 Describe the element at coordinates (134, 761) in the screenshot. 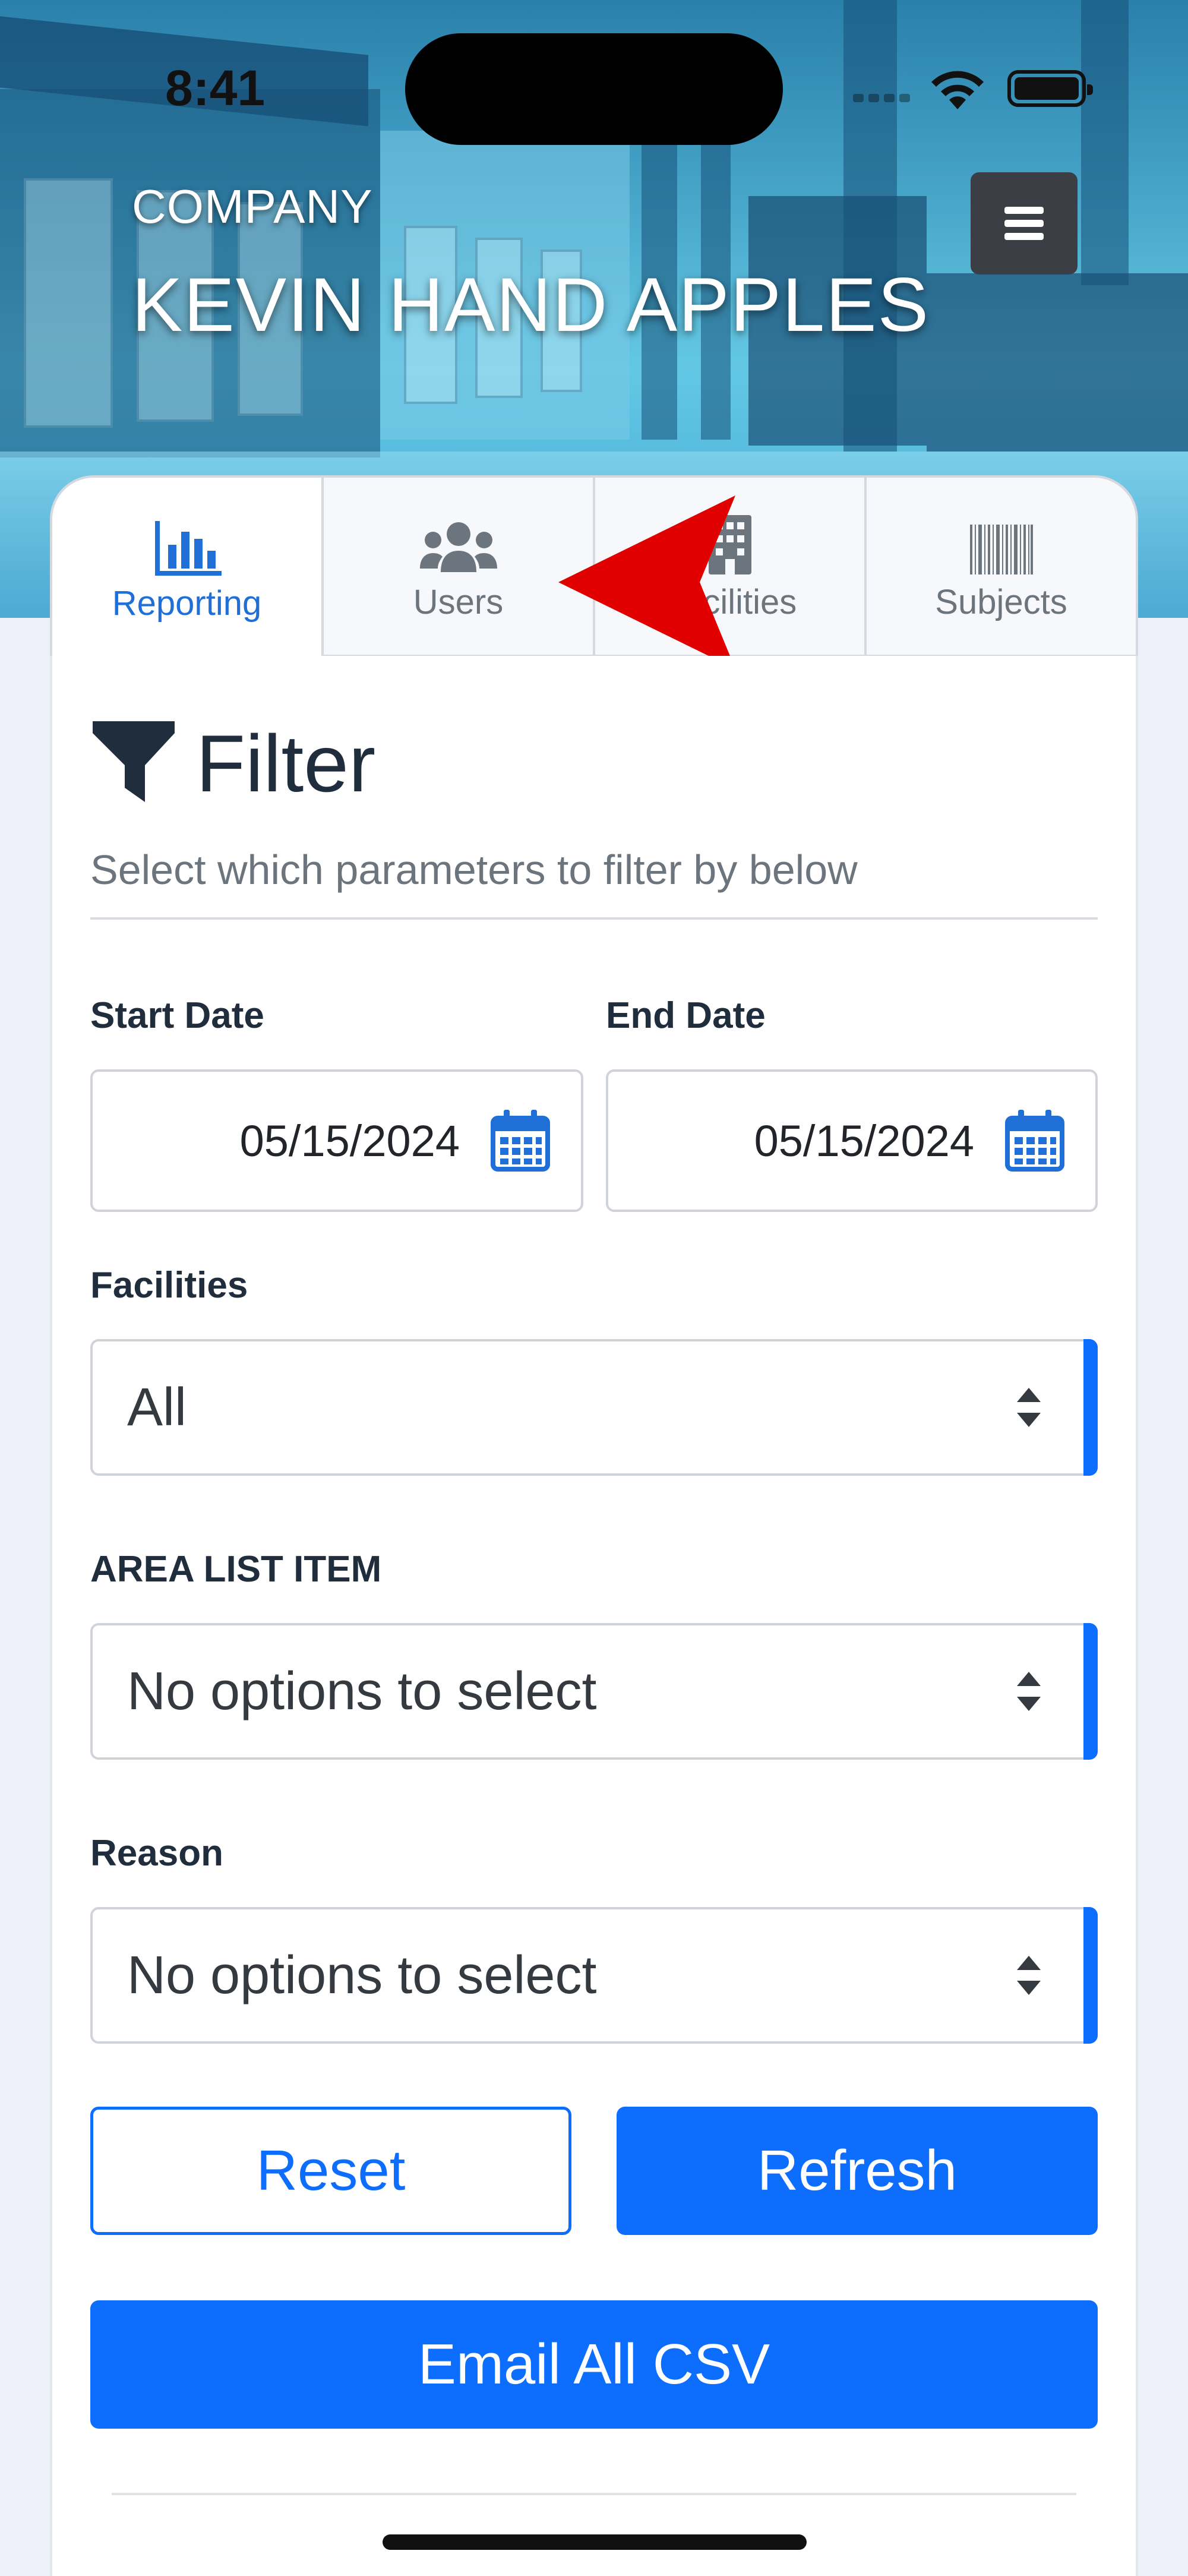

I see `funnel-icon` at that location.